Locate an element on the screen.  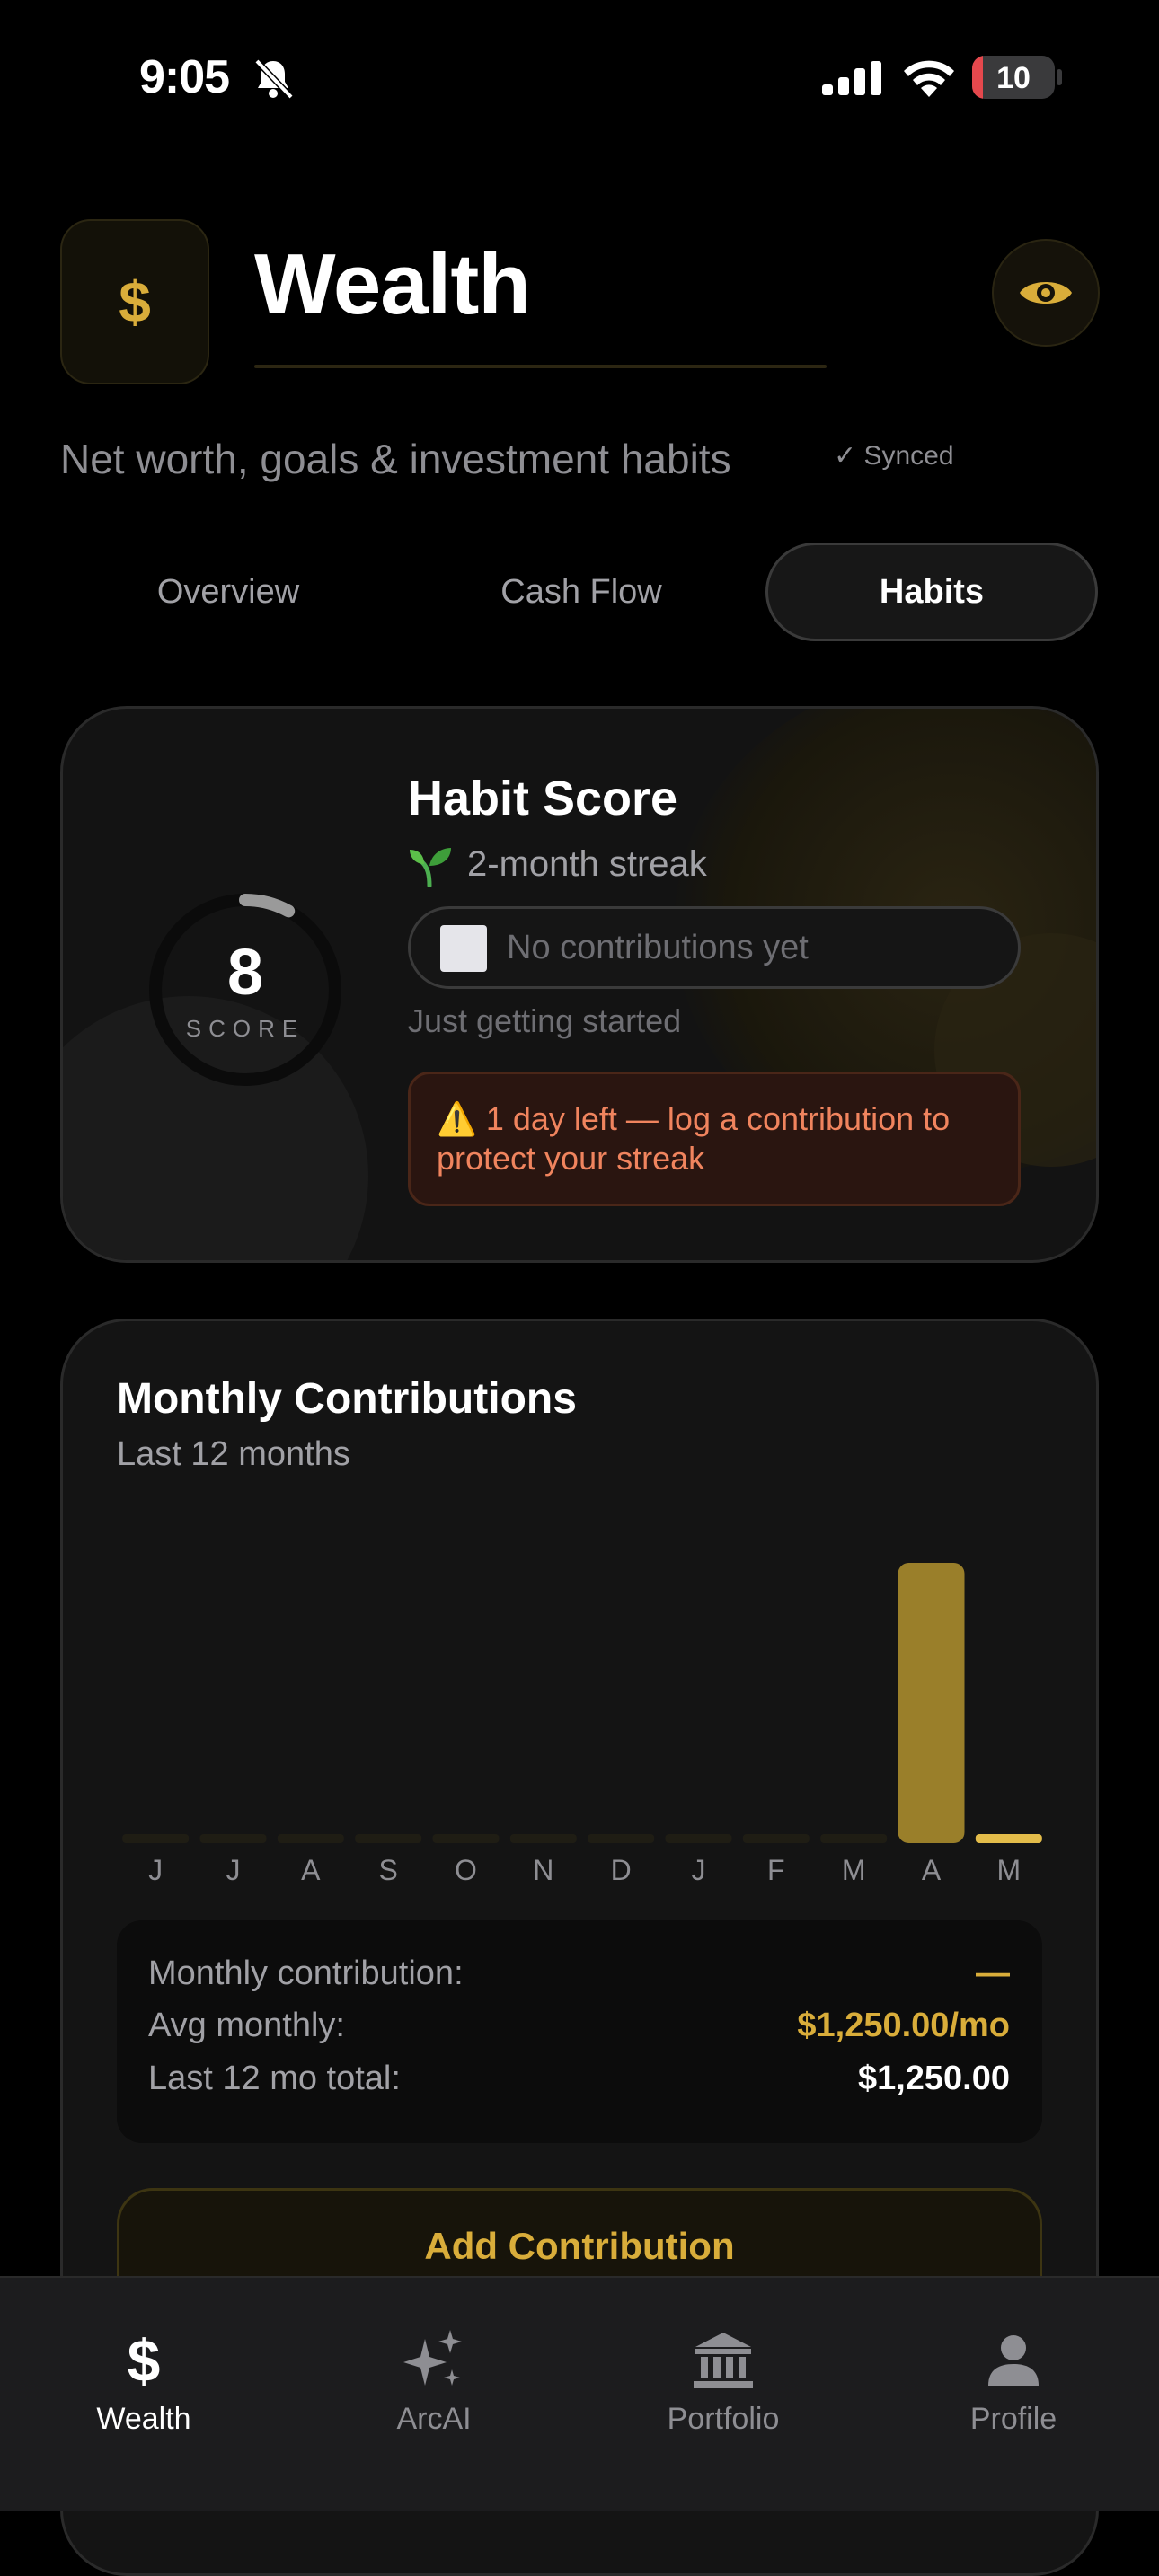
month-label-10: A is located at coordinates (931, 1870).